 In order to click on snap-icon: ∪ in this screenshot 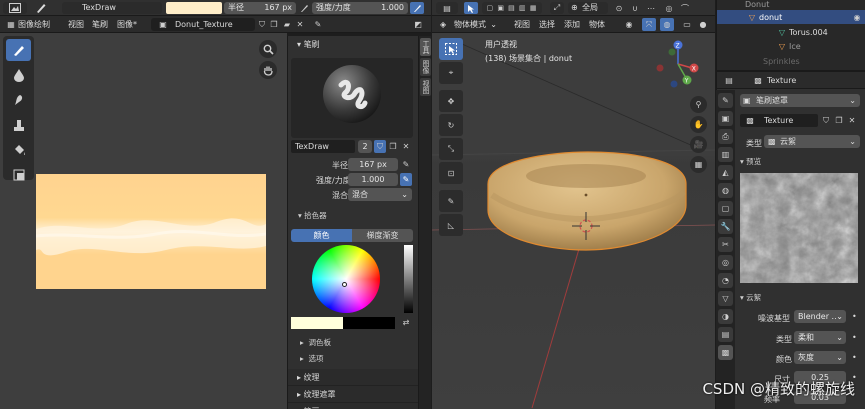, I will do `click(635, 8)`.